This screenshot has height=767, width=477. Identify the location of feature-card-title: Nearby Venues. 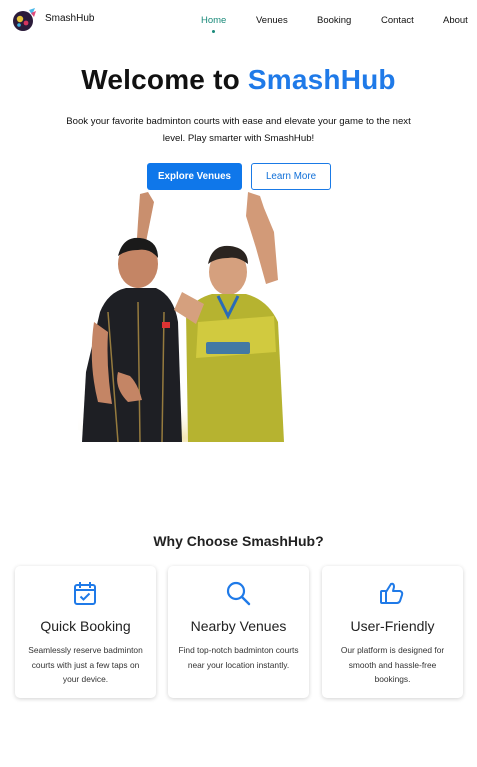
(238, 626).